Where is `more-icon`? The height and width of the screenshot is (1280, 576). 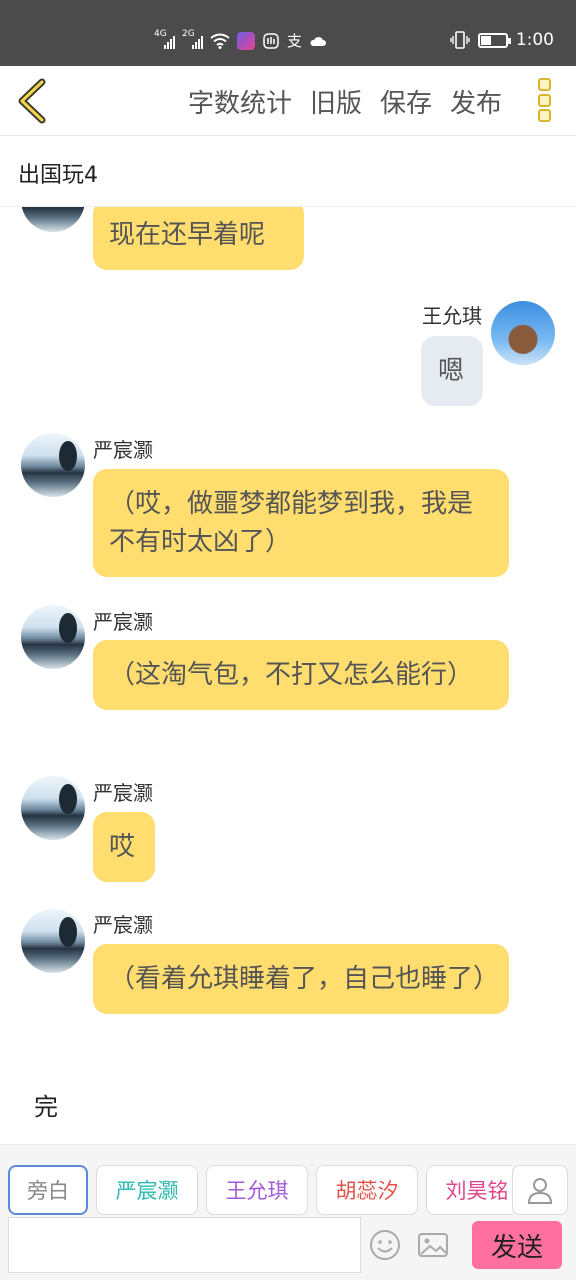
more-icon is located at coordinates (546, 100).